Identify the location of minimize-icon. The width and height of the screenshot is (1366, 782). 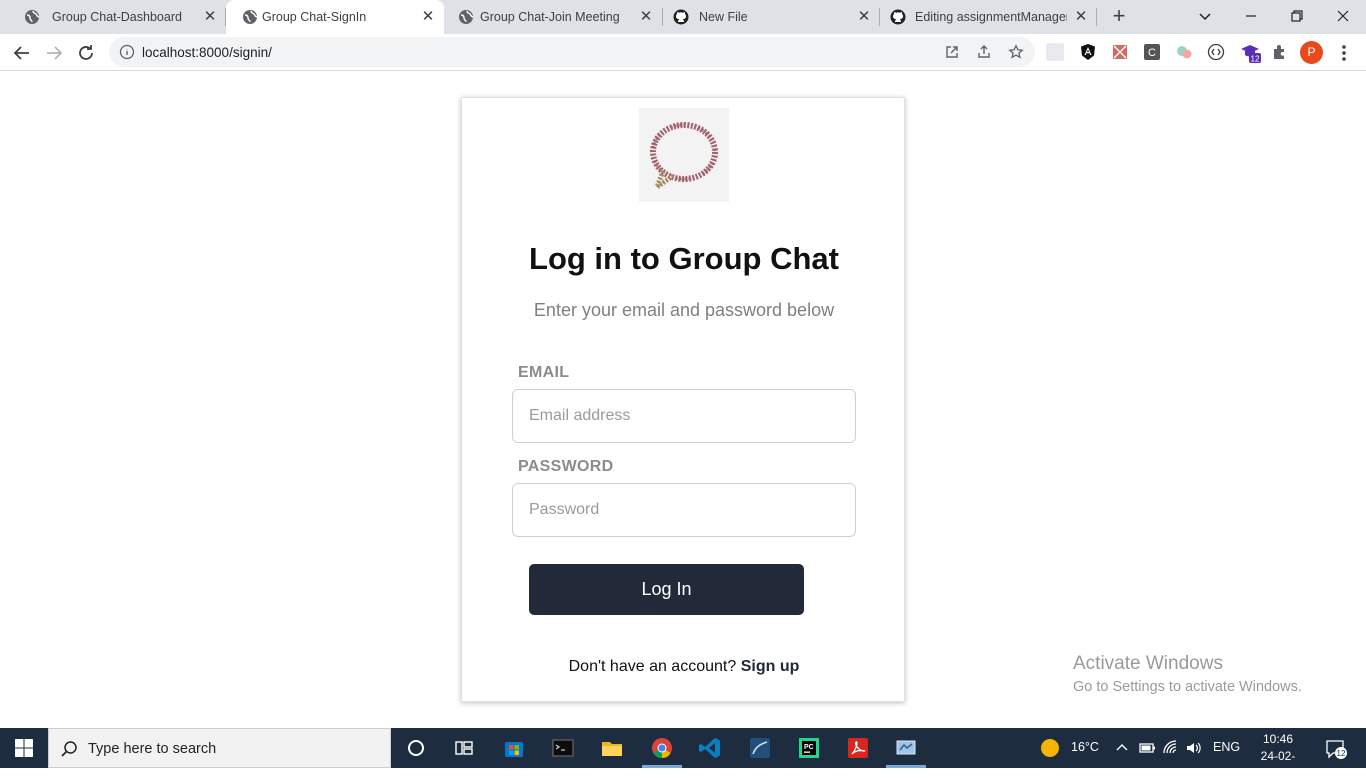
(1251, 16).